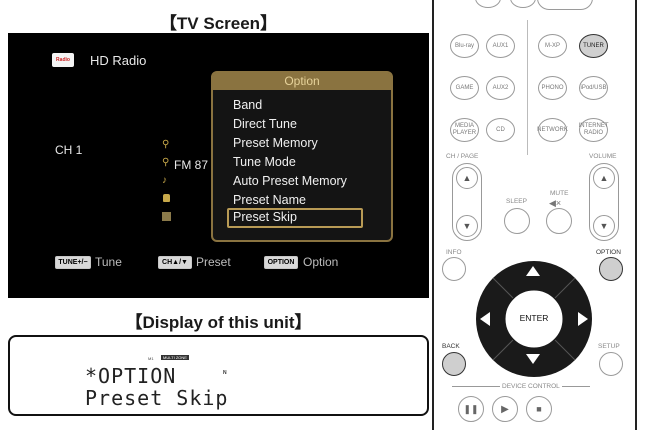 The image size is (645, 430). What do you see at coordinates (533, 359) in the screenshot?
I see `nav-down-arrow-icon` at bounding box center [533, 359].